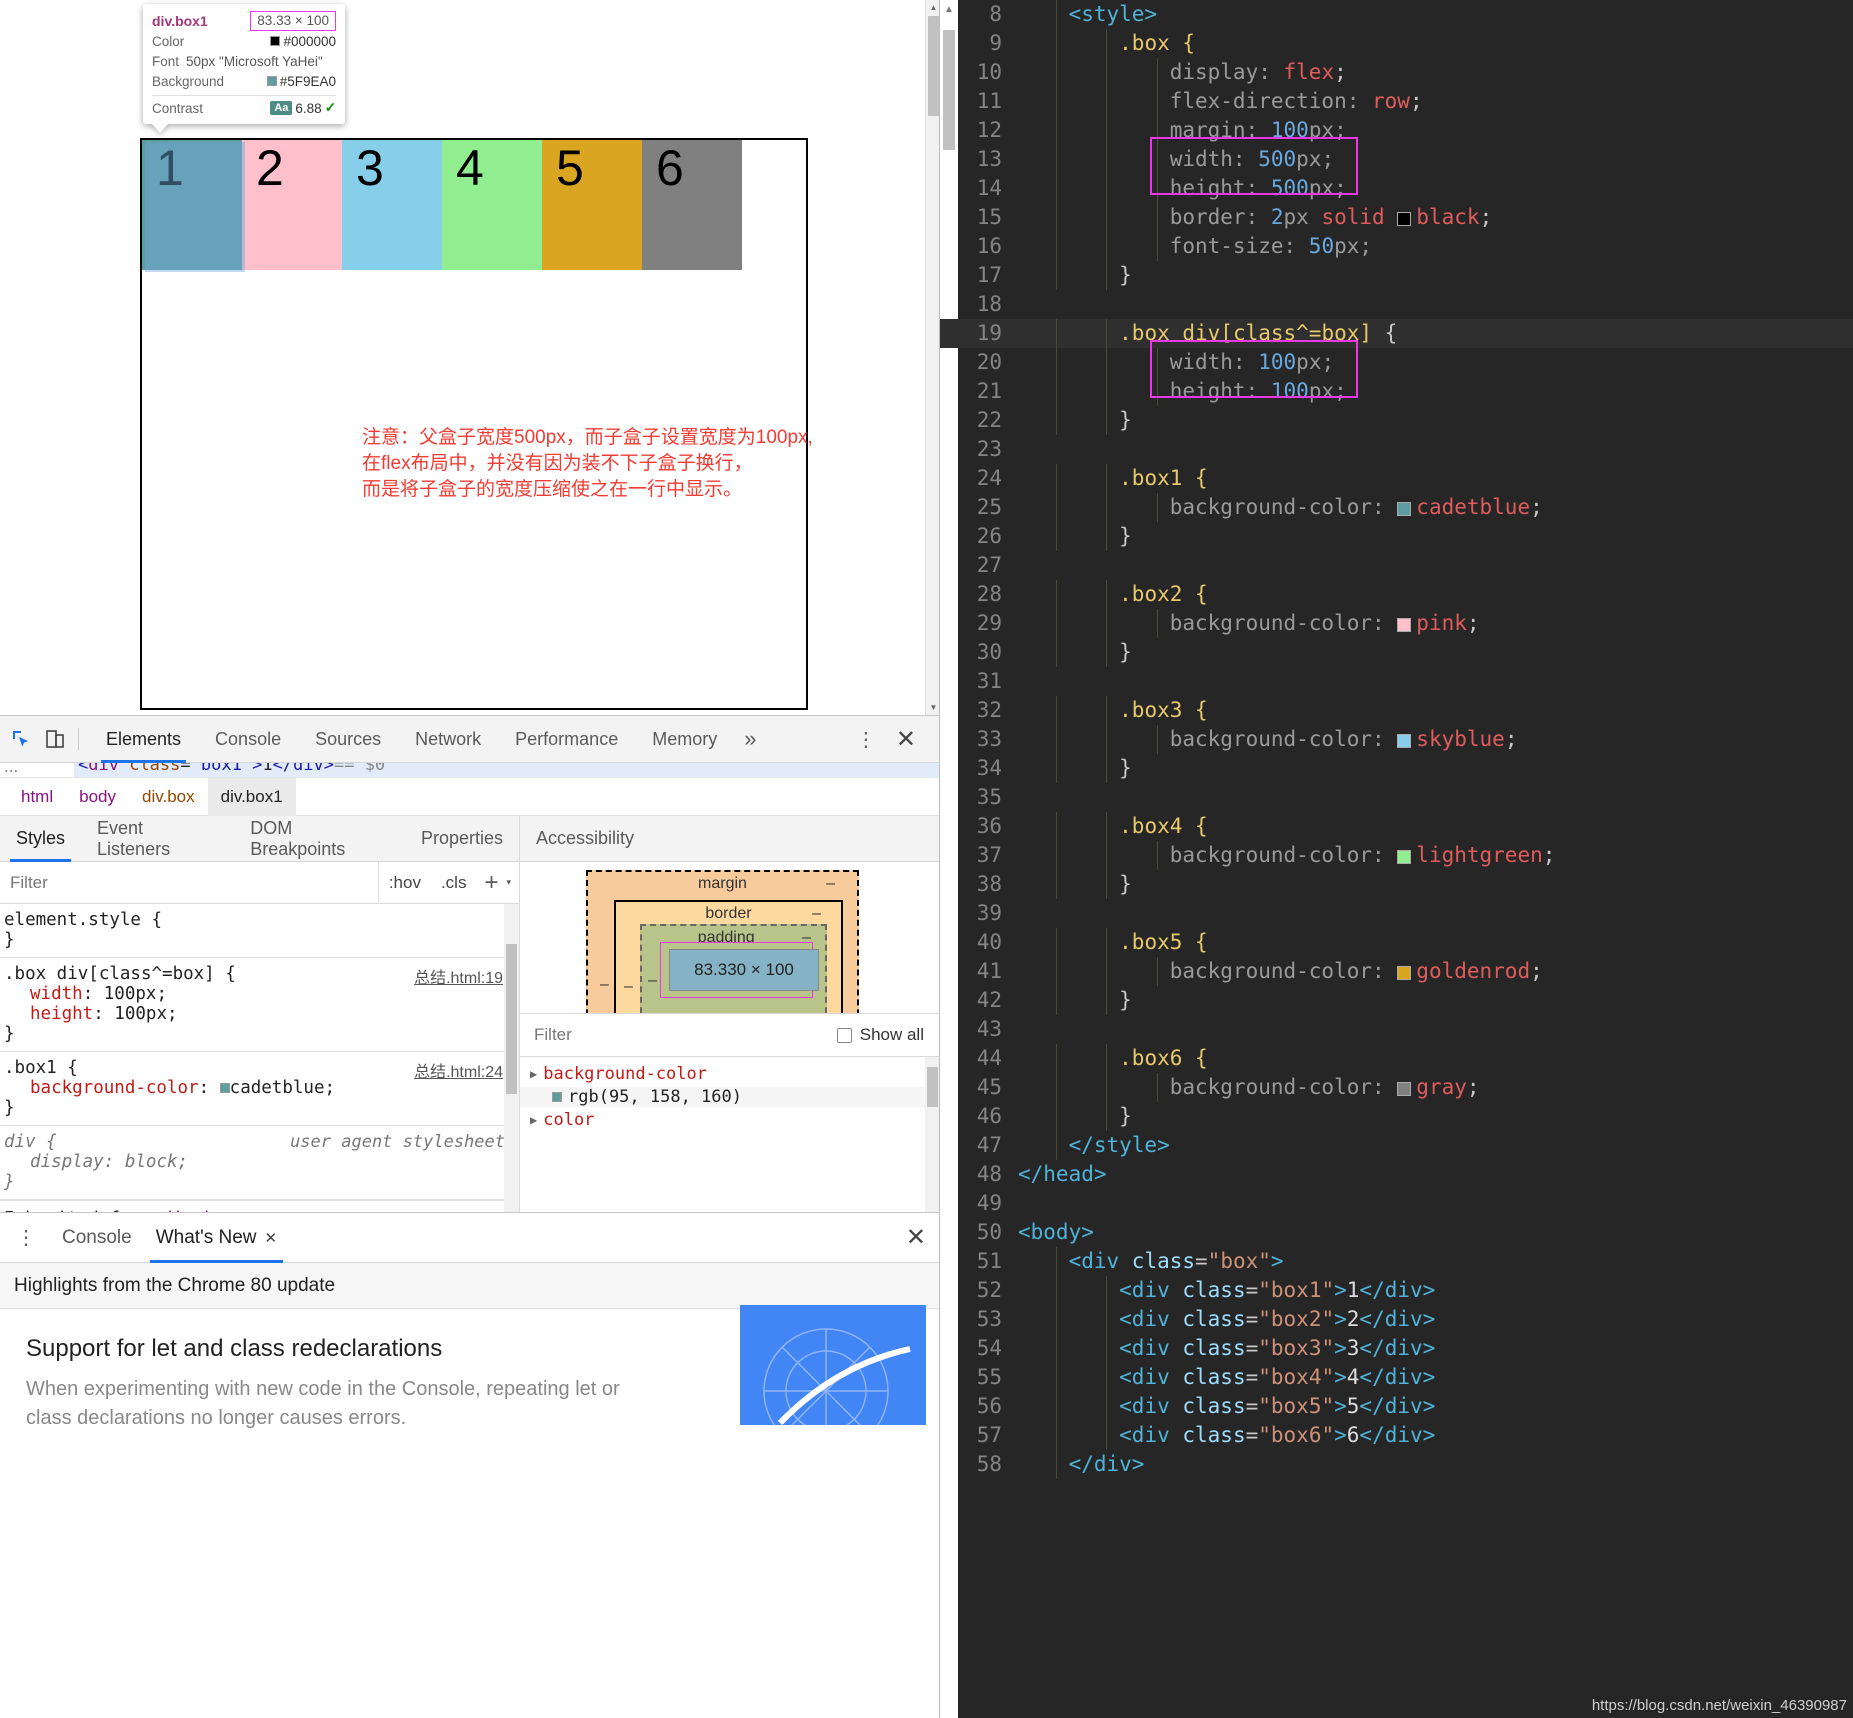  Describe the element at coordinates (1396, 1174) in the screenshot. I see `code-line: 48 </head>` at that location.